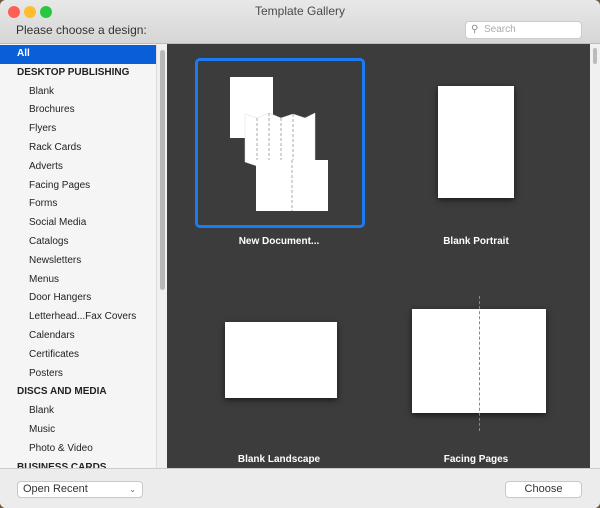 Image resolution: width=600 pixels, height=508 pixels. Describe the element at coordinates (479, 363) in the screenshot. I see `fold-line` at that location.